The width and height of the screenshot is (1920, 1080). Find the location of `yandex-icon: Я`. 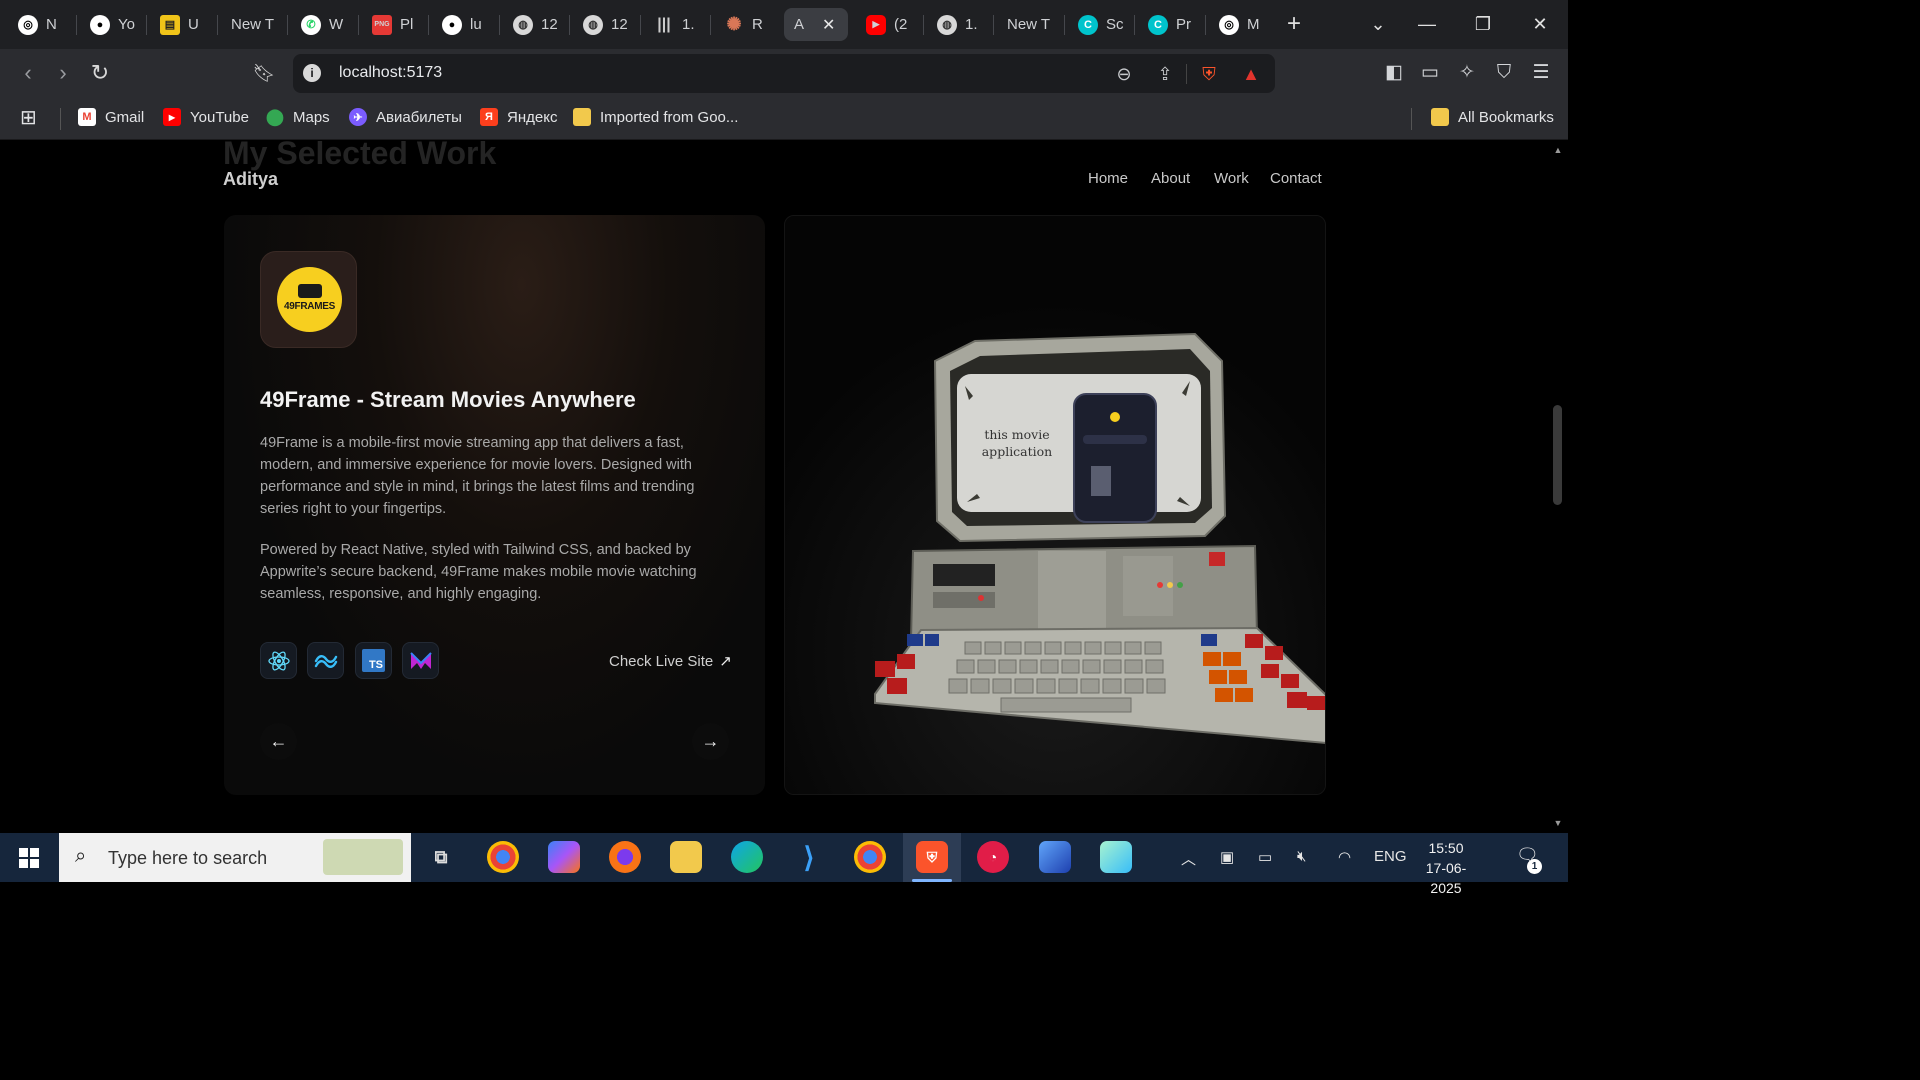

yandex-icon: Я is located at coordinates (489, 117).